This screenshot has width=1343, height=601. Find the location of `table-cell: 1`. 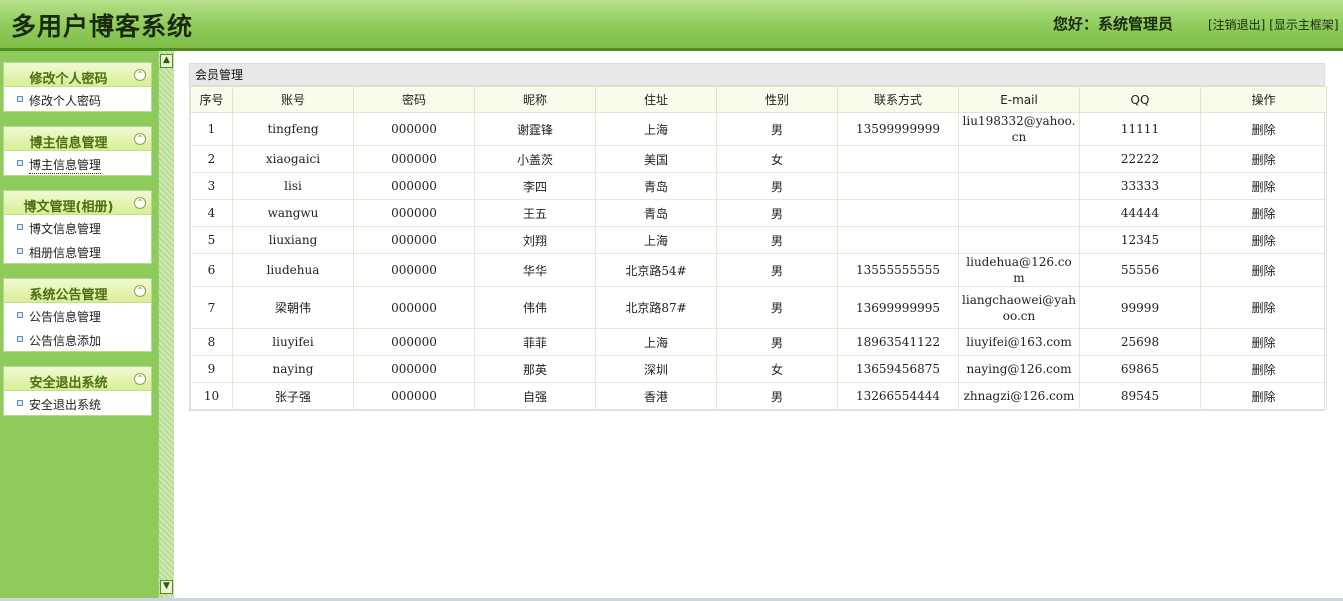

table-cell: 1 is located at coordinates (211, 129).